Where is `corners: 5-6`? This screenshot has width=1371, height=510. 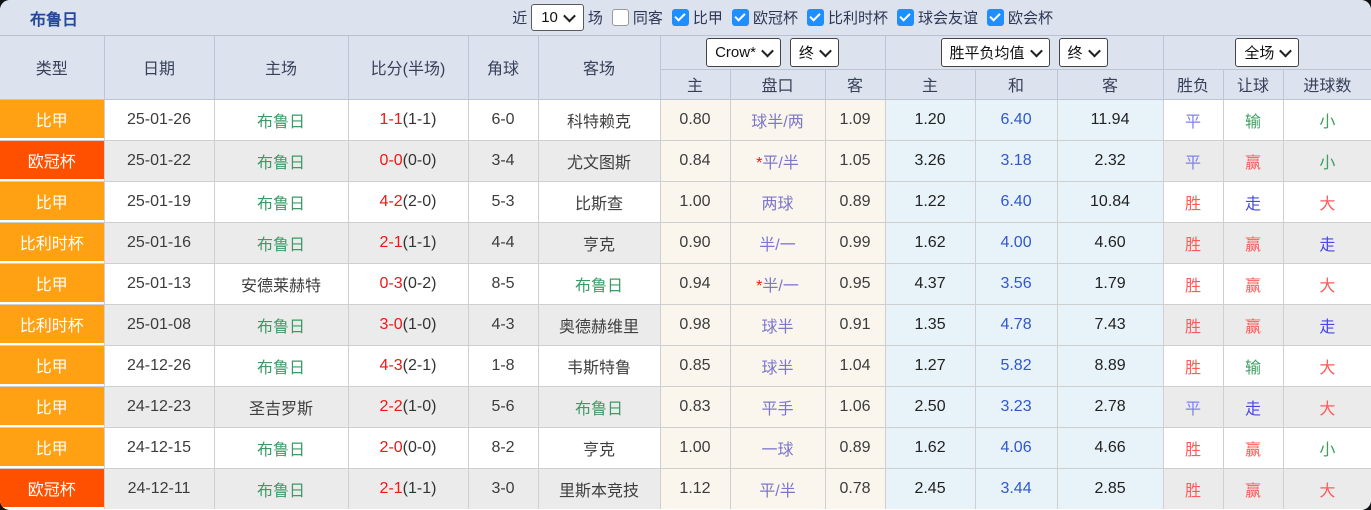 corners: 5-6 is located at coordinates (503, 406).